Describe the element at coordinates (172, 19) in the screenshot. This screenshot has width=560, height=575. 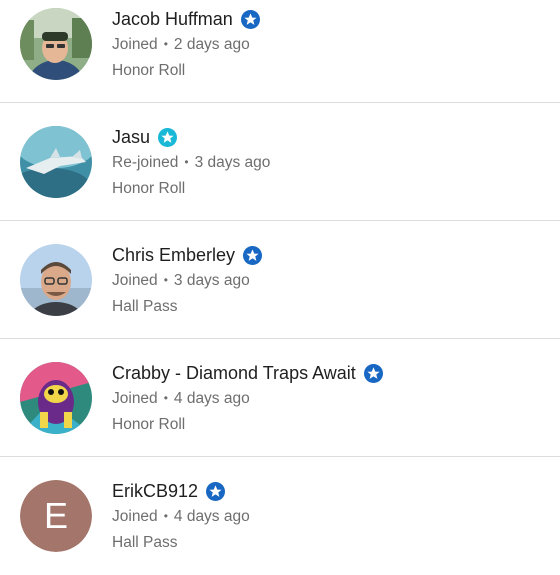
I see `member-name: Jacob Huffman` at that location.